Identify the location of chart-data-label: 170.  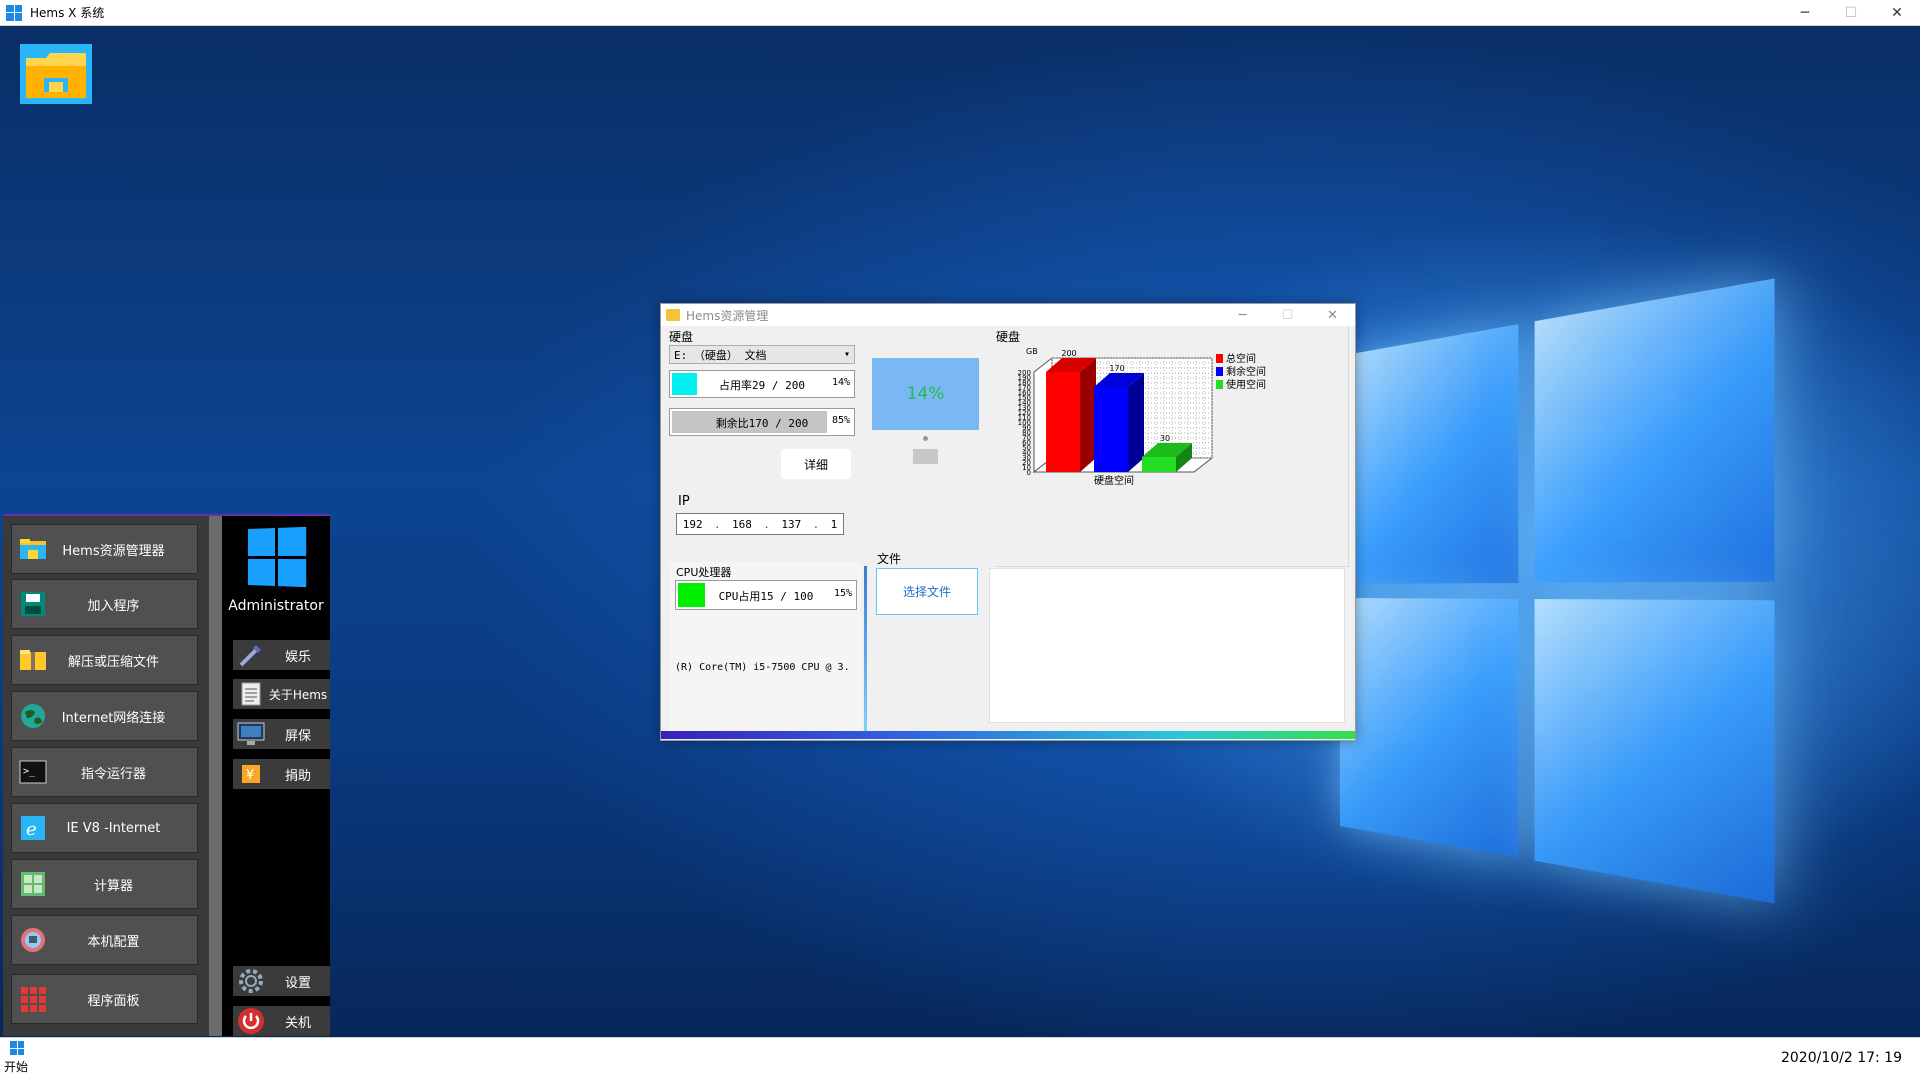
(1116, 368).